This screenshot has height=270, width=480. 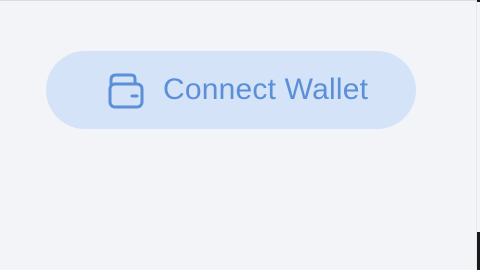 What do you see at coordinates (126, 91) in the screenshot?
I see `wallet-icon` at bounding box center [126, 91].